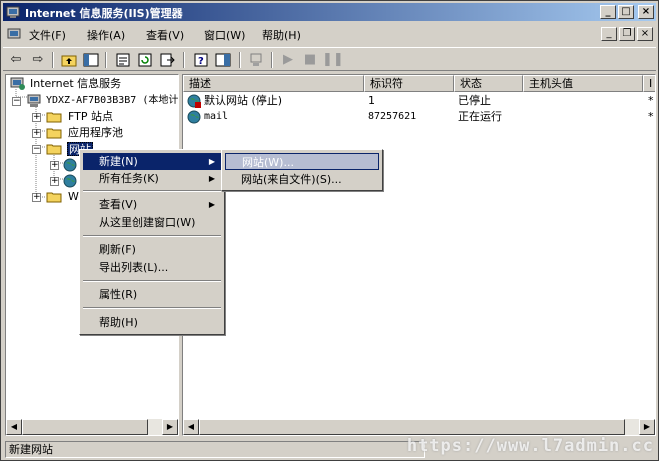  What do you see at coordinates (608, 12) in the screenshot?
I see `minimize-button: _` at bounding box center [608, 12].